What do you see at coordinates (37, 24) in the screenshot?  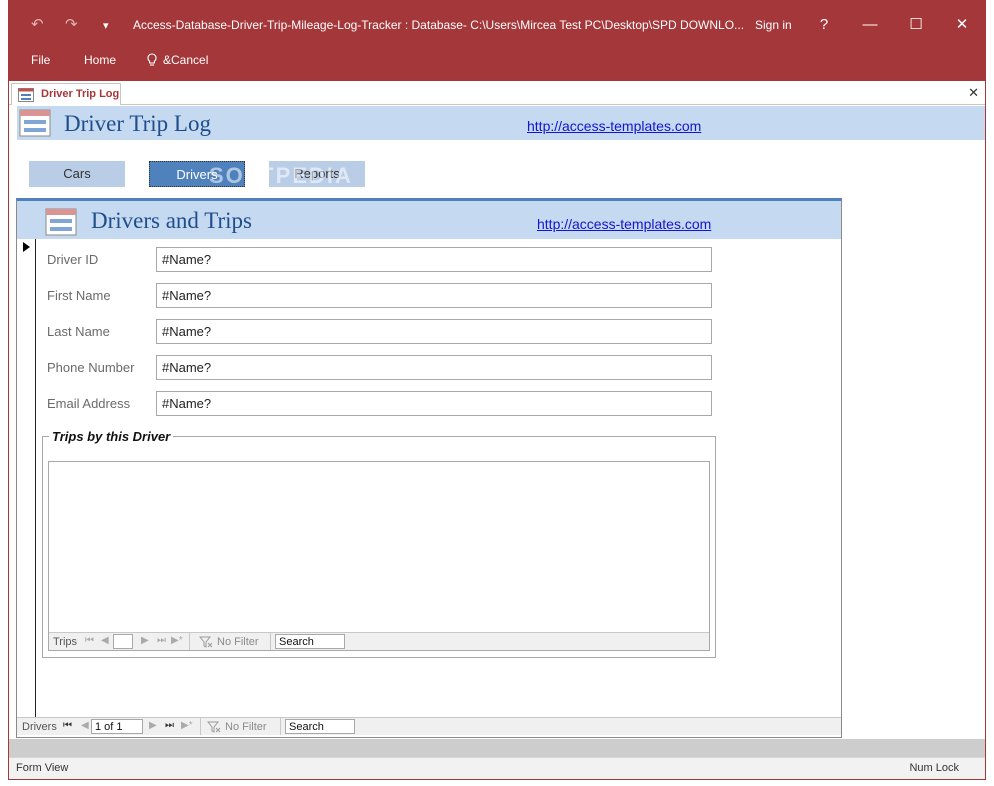 I see `undo-icon: ↶` at bounding box center [37, 24].